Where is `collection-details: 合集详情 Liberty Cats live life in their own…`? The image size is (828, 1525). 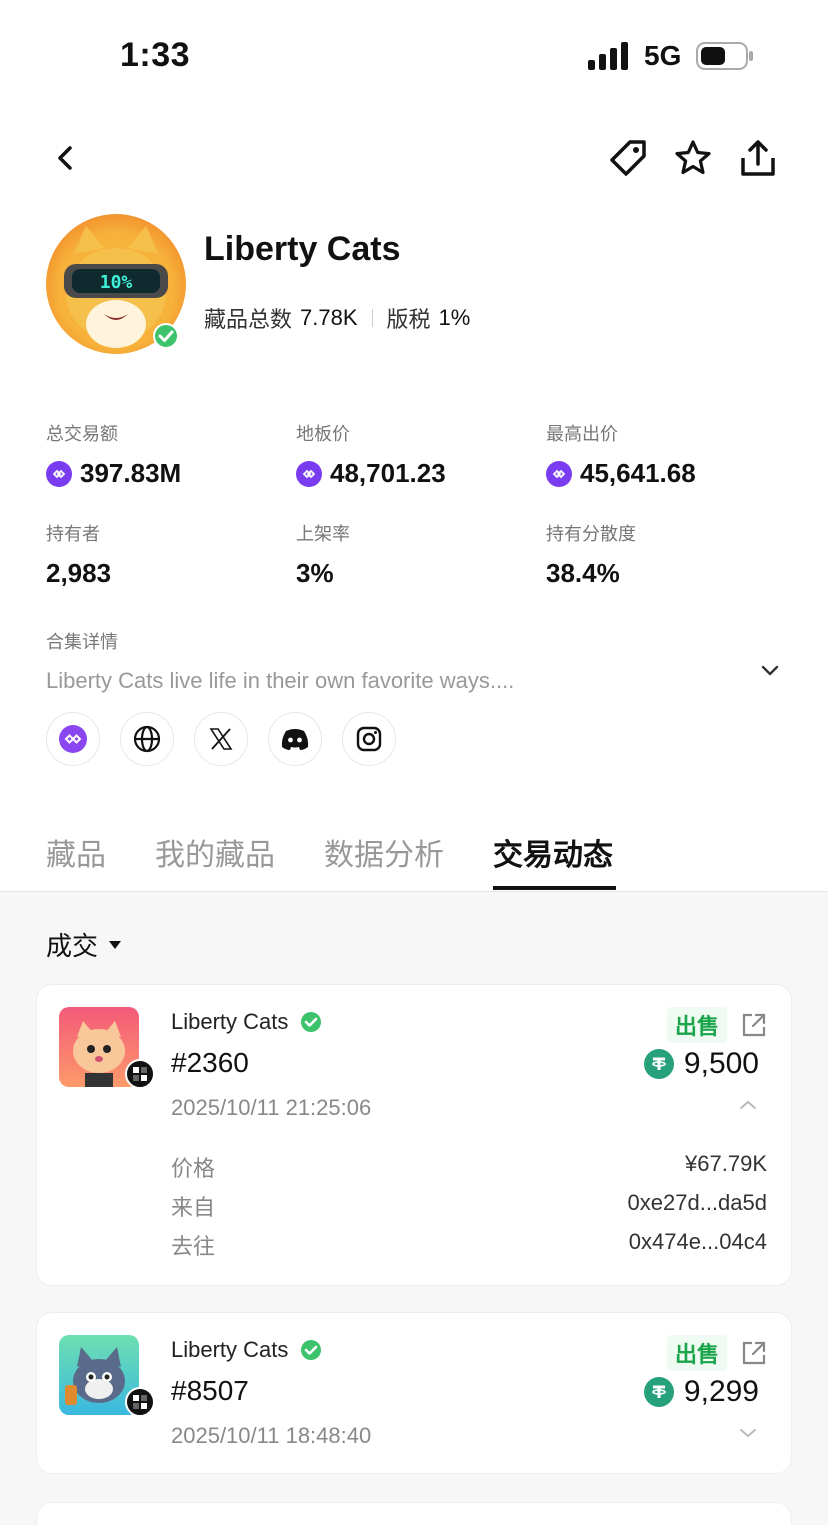
collection-details: 合集详情 Liberty Cats live life in their own… is located at coordinates (416, 661).